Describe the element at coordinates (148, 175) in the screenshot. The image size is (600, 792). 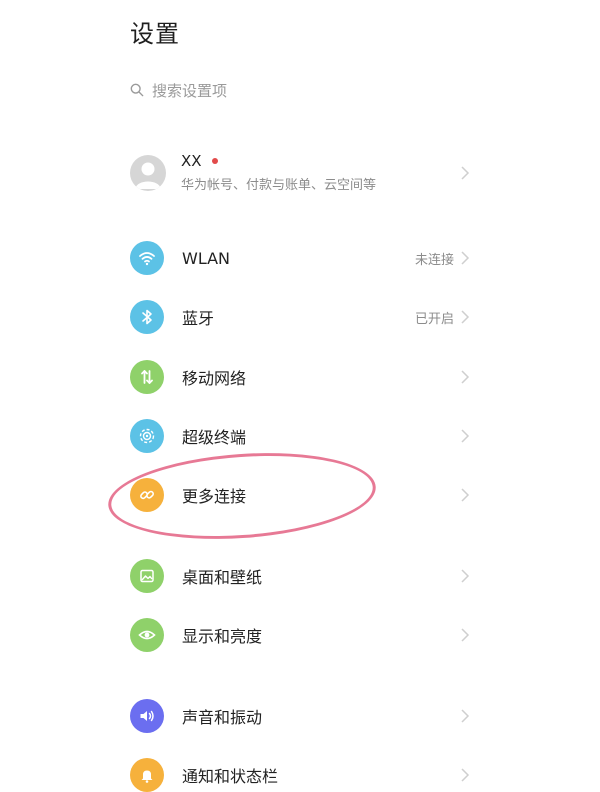
I see `user-icon` at that location.